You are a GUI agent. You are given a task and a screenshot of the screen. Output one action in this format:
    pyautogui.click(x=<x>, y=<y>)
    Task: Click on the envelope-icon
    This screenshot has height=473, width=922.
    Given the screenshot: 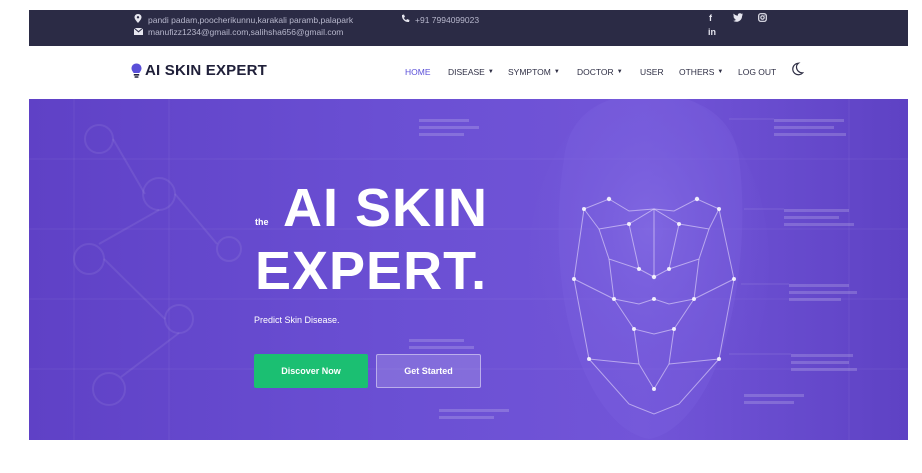 What is the action you would take?
    pyautogui.click(x=138, y=32)
    